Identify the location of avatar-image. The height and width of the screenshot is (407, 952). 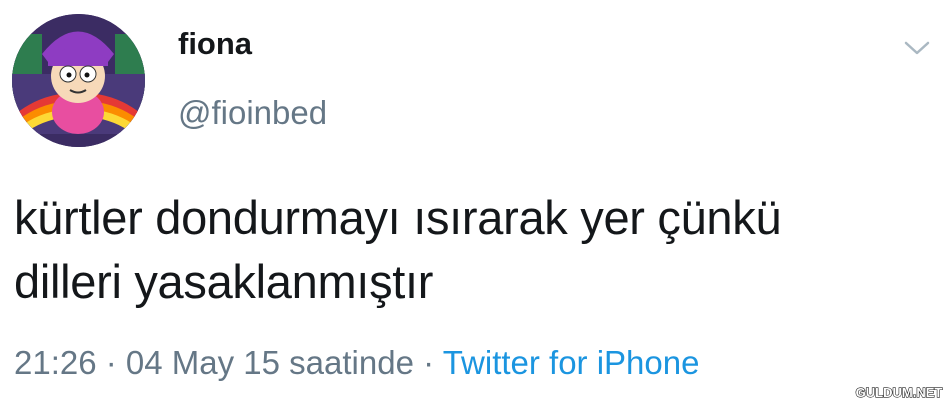
(78, 80).